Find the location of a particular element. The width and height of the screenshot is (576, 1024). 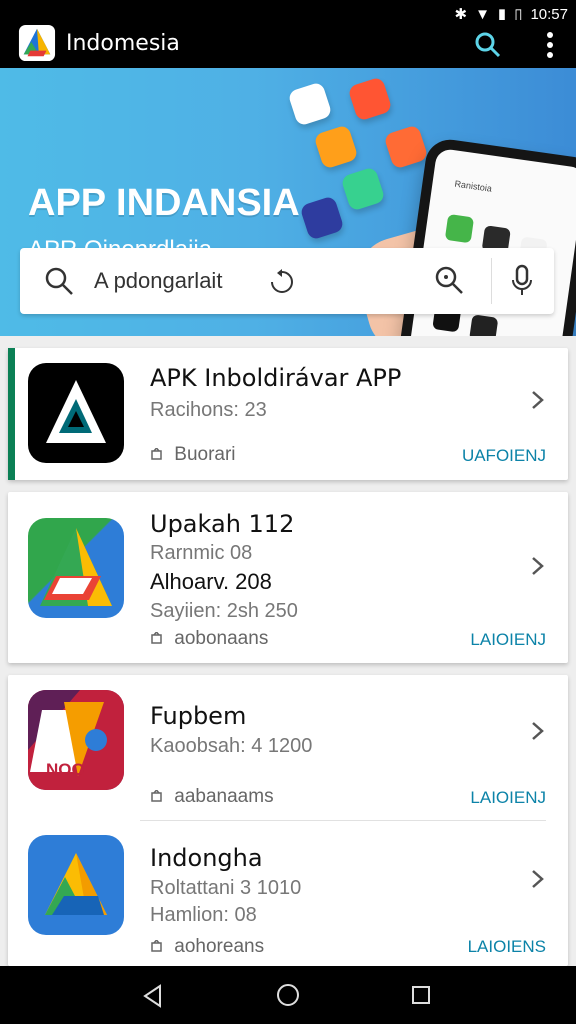

app-logo-icon is located at coordinates (37, 43).